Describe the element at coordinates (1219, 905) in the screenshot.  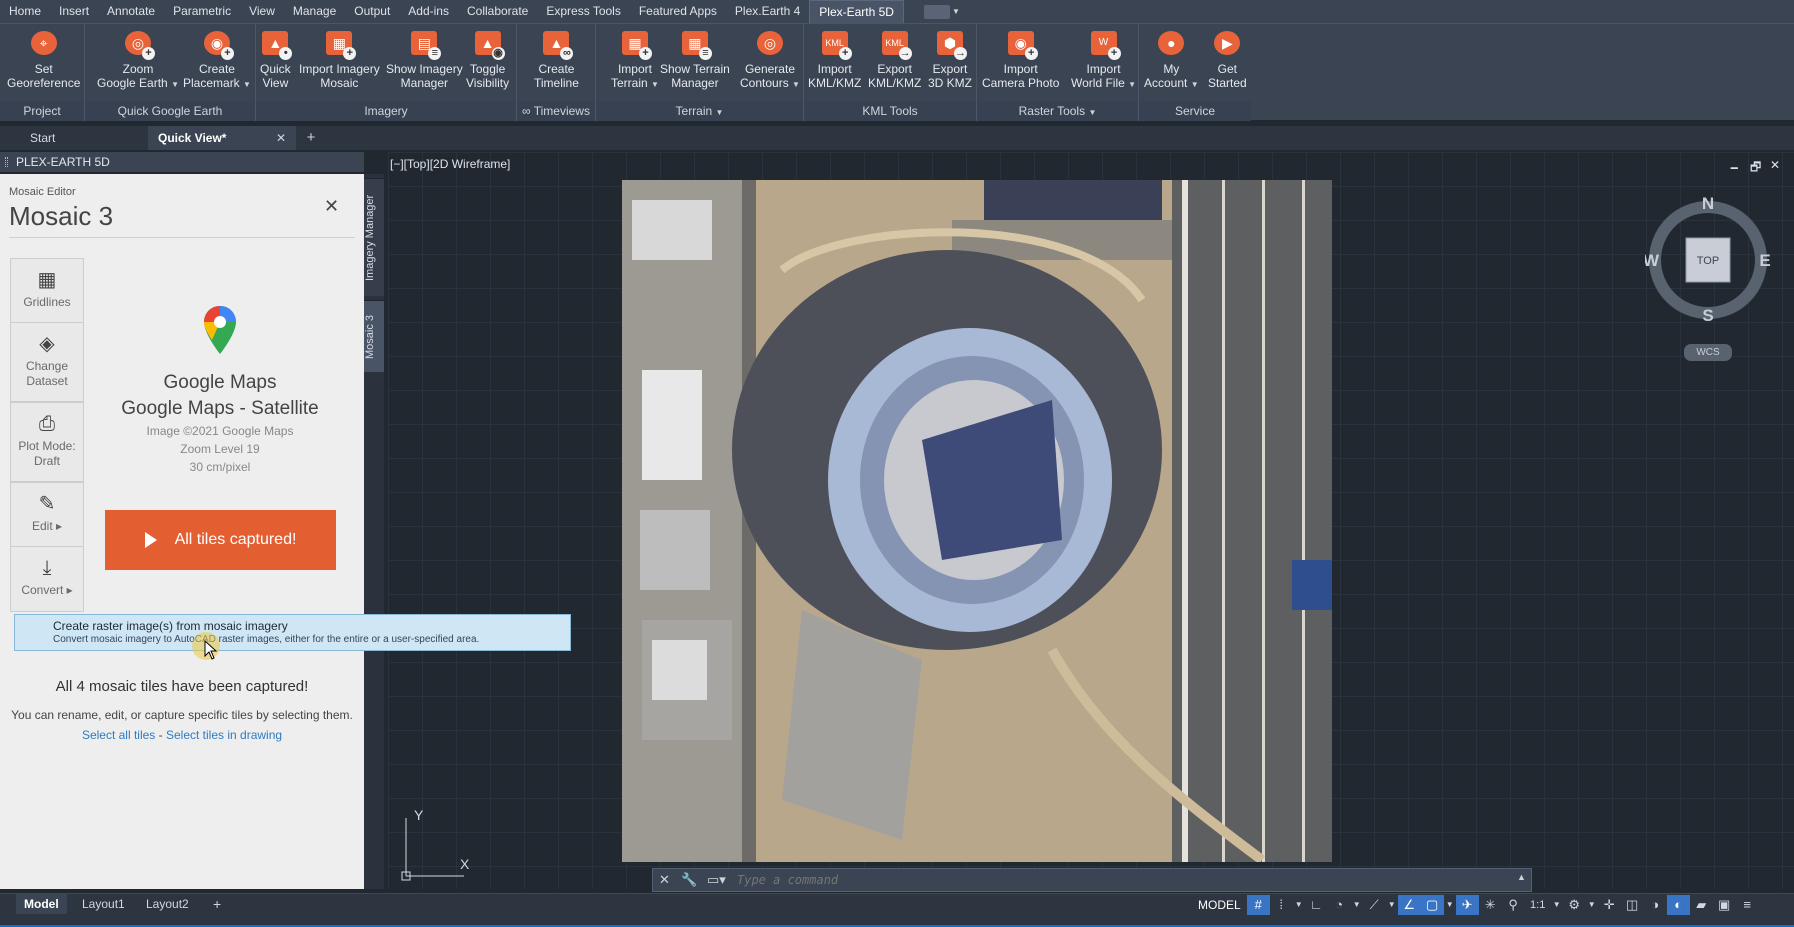
I see `model-space-toggle: MODEL` at that location.